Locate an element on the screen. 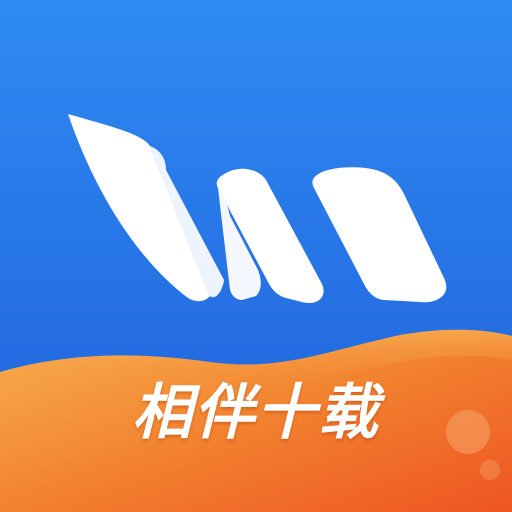 The image size is (512, 512). slogan-text: 相伴十载 is located at coordinates (256, 413).